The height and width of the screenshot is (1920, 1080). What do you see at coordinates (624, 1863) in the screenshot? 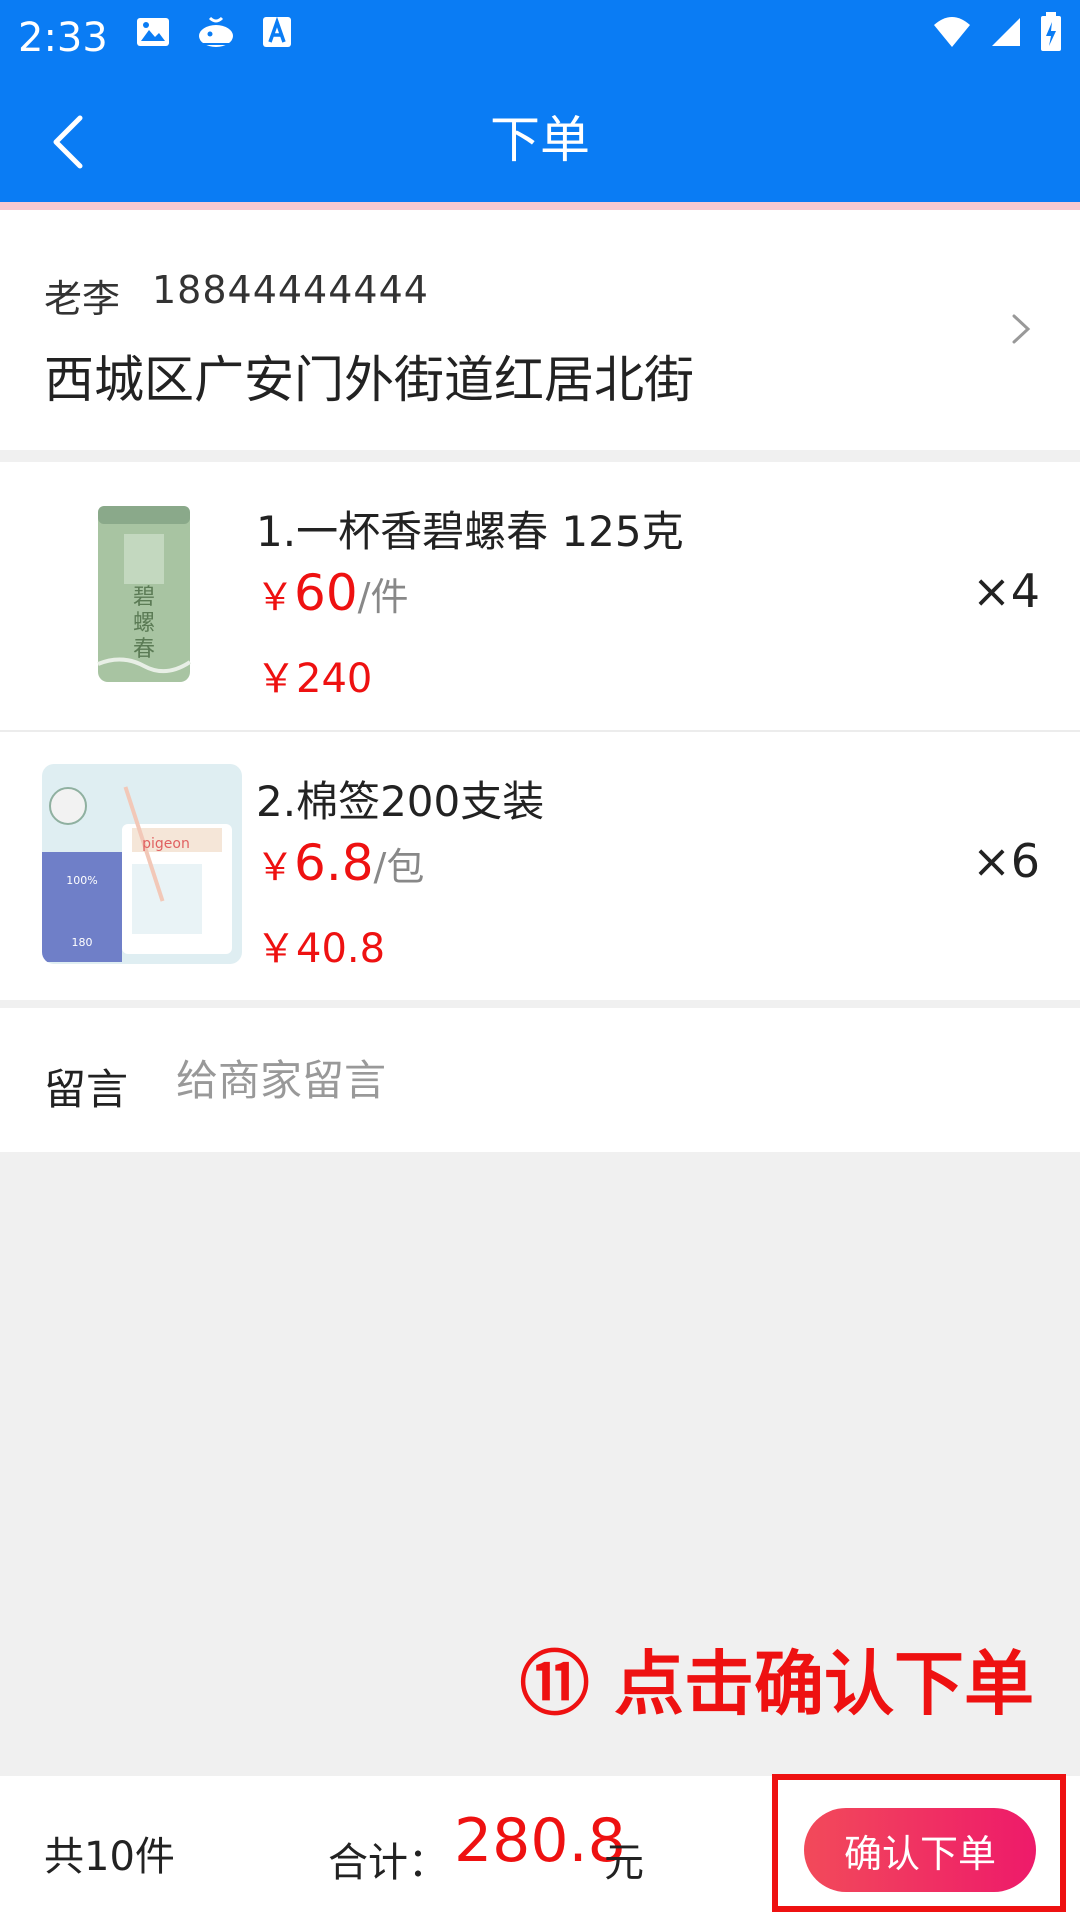
I see `total-unit: 元` at bounding box center [624, 1863].